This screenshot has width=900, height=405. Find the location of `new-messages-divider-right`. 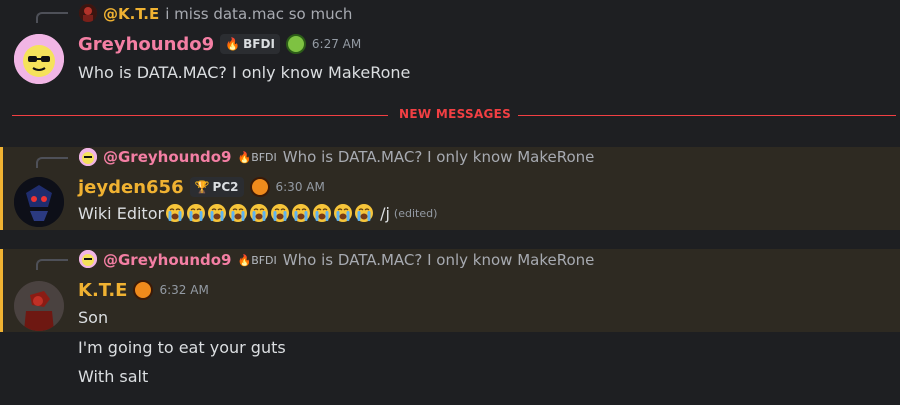

new-messages-divider-right is located at coordinates (707, 115).